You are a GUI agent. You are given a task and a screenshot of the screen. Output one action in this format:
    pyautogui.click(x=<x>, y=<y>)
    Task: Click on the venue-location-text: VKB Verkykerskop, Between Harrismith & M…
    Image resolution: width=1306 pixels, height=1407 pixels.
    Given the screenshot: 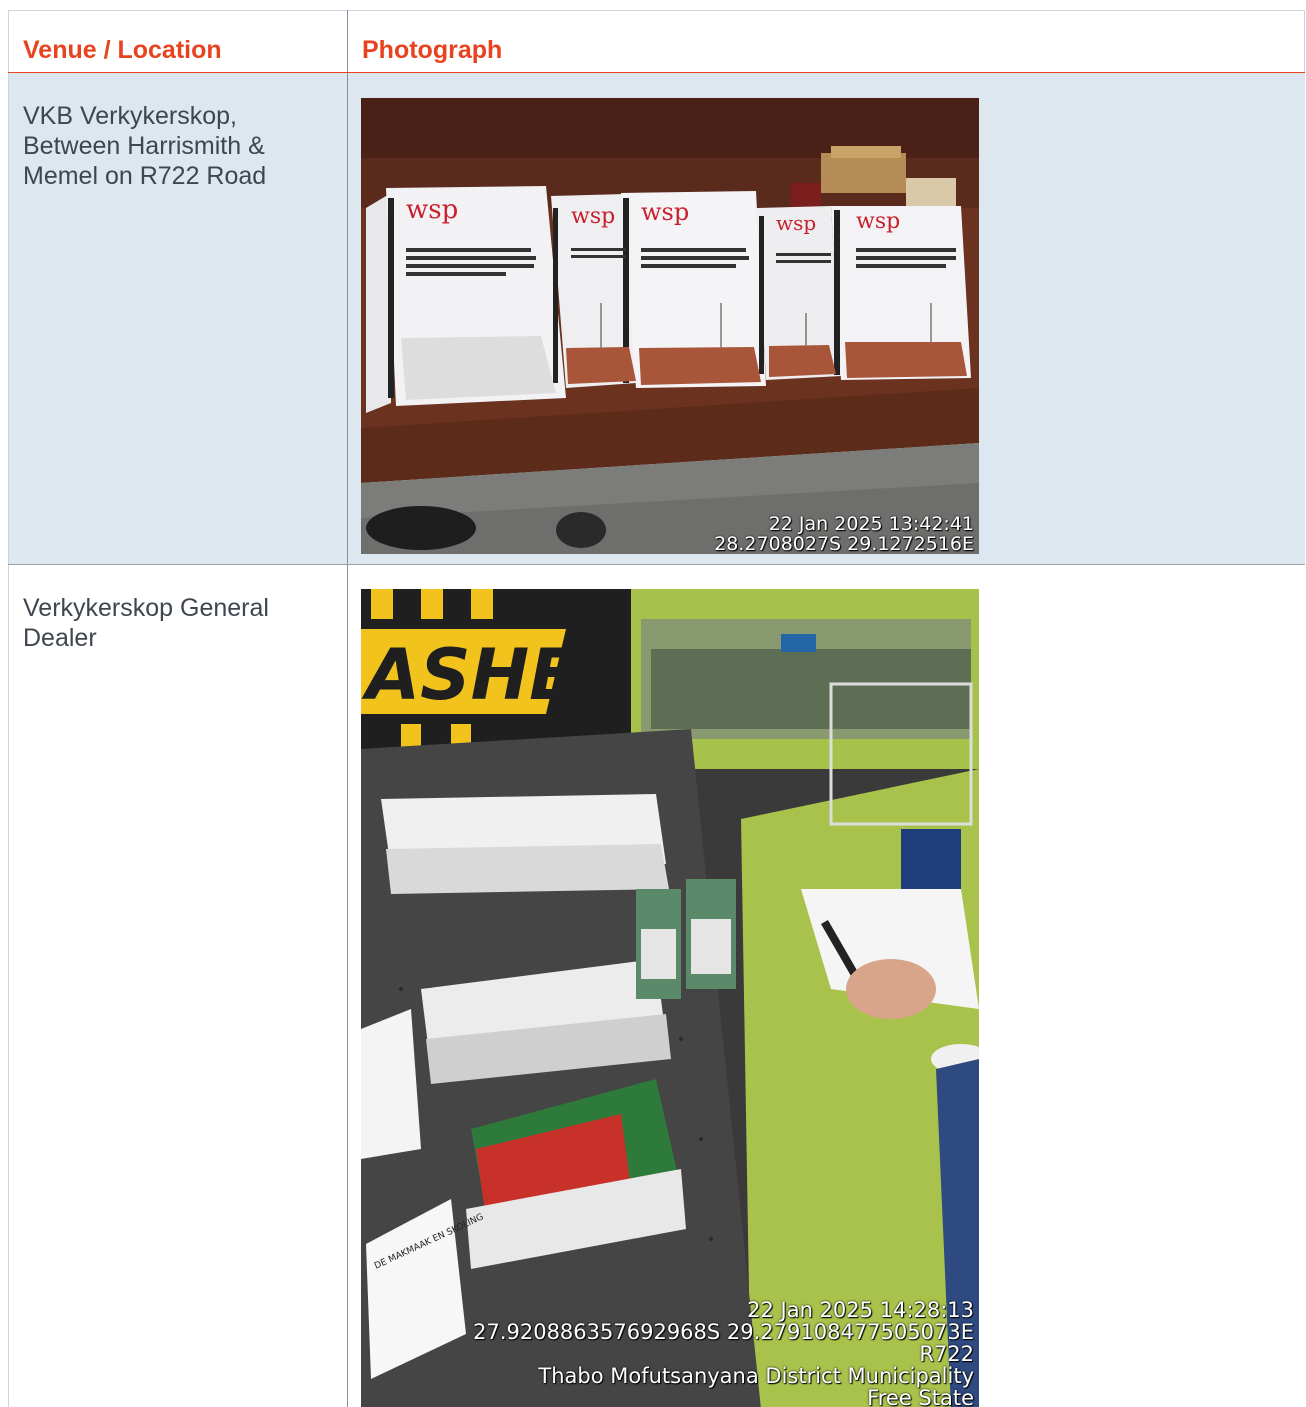 What is the action you would take?
    pyautogui.click(x=145, y=146)
    